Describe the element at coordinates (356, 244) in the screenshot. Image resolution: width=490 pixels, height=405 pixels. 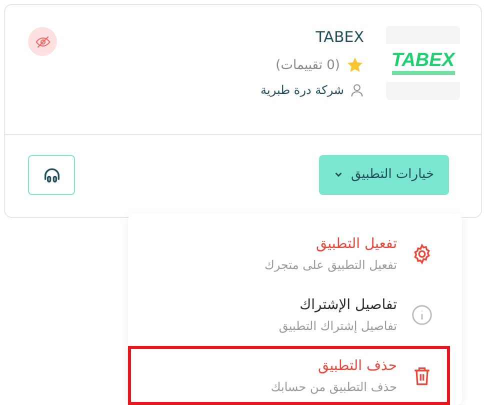
I see `menu-item-title: تفعيل التطبيق` at that location.